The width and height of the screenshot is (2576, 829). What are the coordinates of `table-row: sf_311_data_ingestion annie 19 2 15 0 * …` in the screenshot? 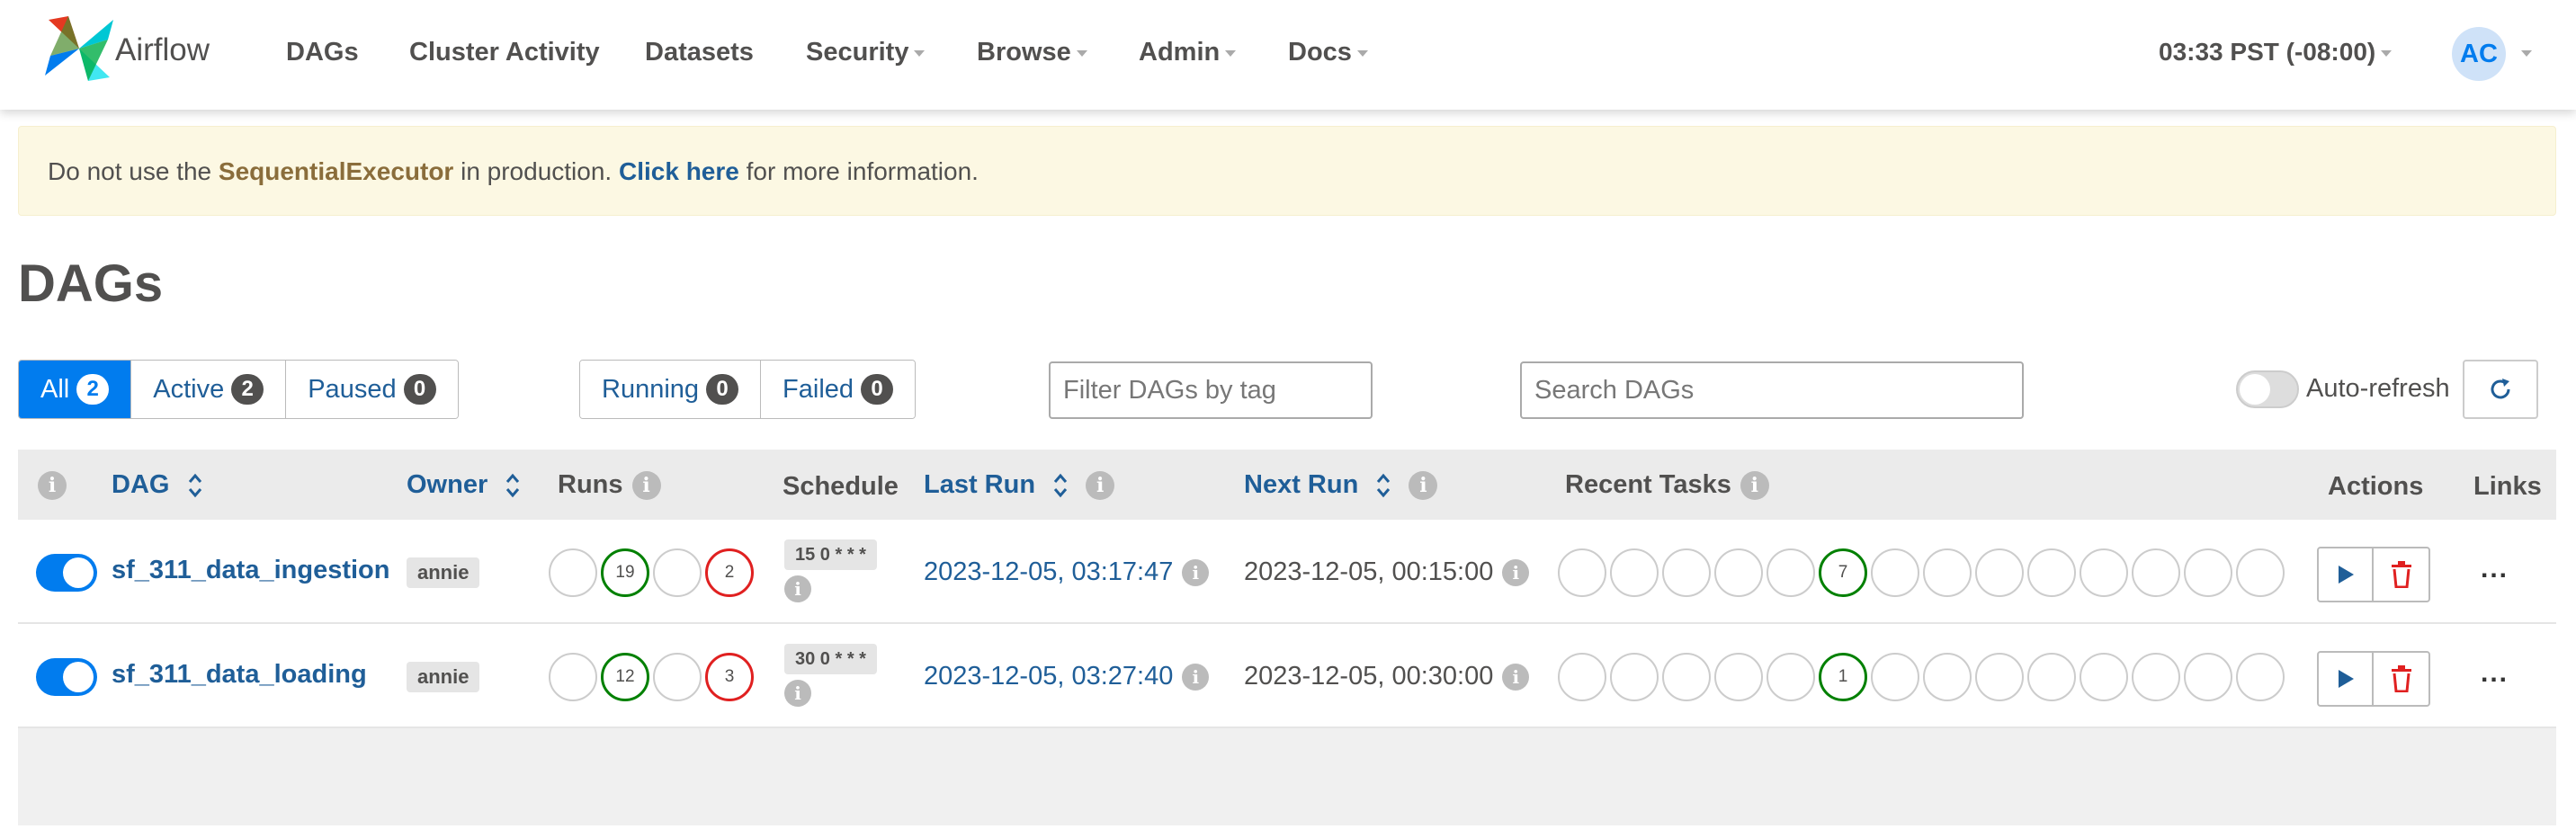 It's located at (1287, 572).